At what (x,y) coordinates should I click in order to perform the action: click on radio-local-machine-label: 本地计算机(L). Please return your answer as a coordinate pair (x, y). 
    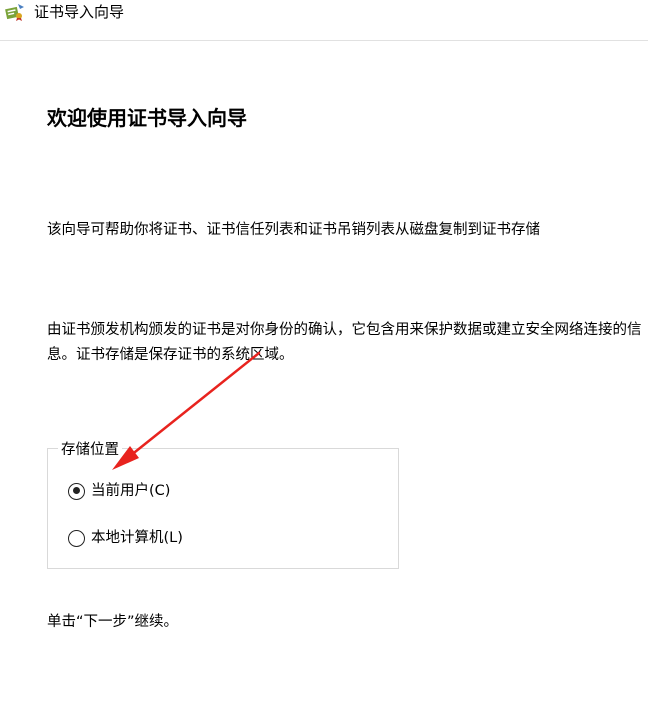
    Looking at the image, I should click on (137, 538).